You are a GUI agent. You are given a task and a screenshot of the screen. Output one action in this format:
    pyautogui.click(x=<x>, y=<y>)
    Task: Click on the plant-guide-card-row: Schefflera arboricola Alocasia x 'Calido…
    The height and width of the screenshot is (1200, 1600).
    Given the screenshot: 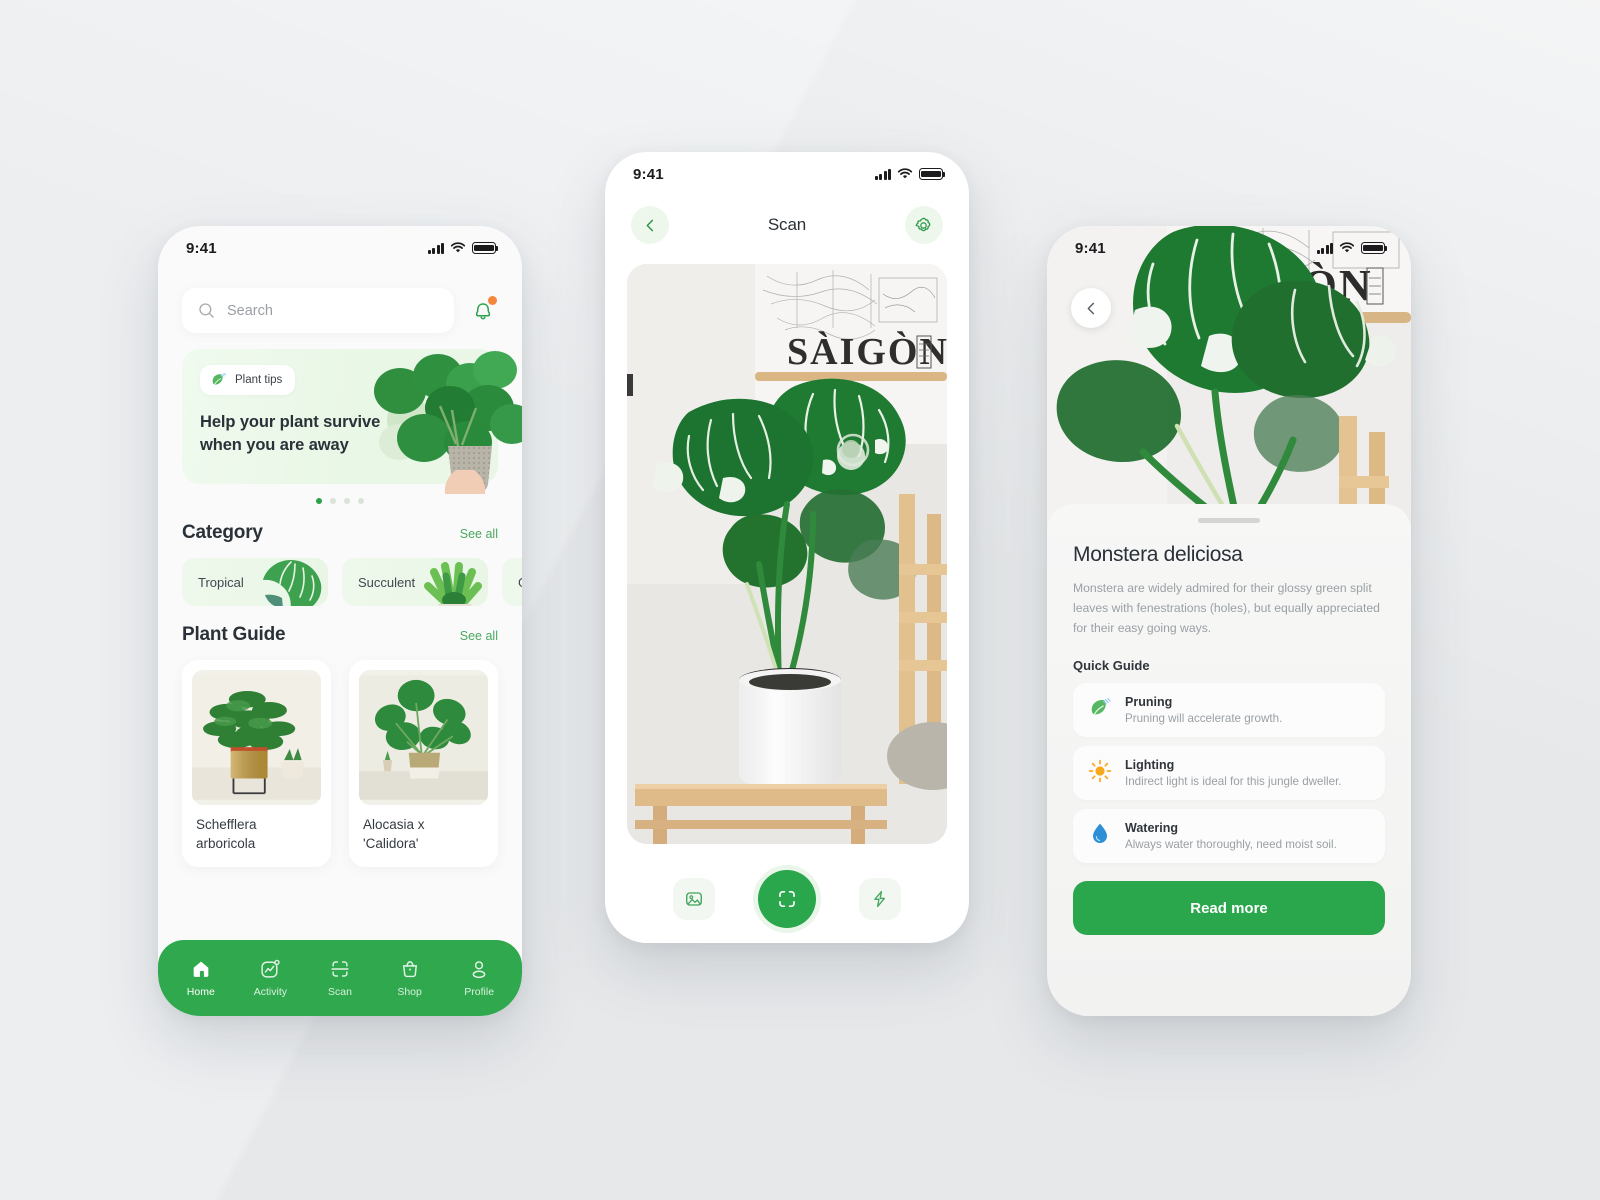 What is the action you would take?
    pyautogui.click(x=340, y=757)
    